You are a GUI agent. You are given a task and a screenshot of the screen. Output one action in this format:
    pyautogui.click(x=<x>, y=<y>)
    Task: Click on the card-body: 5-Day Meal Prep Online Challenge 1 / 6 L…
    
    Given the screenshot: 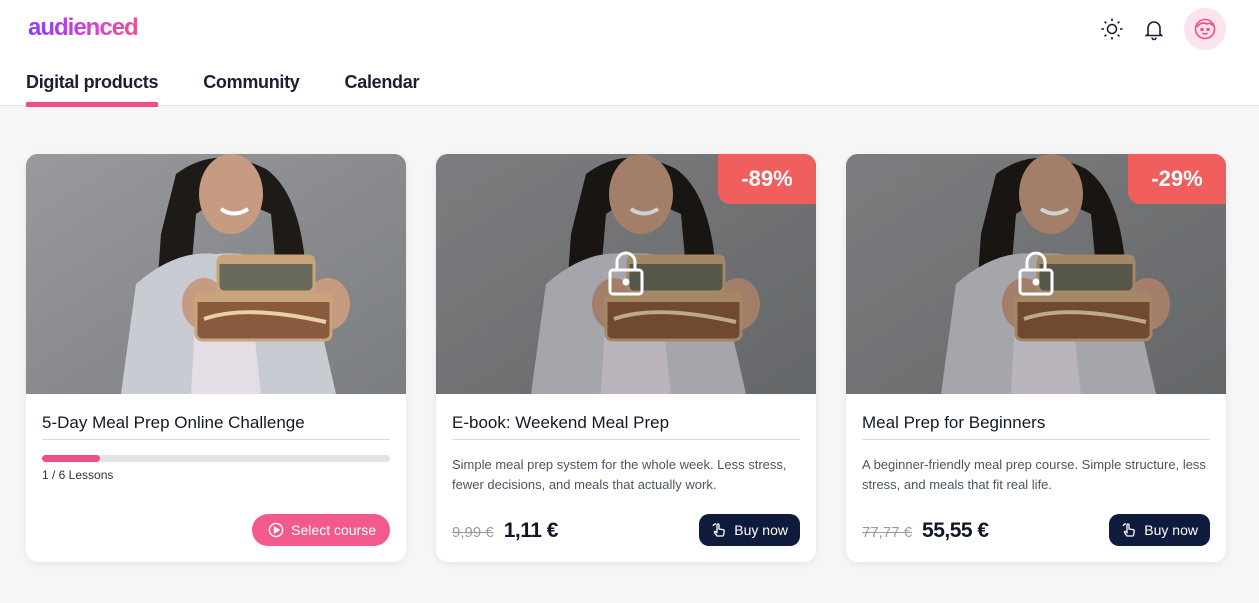 What is the action you would take?
    pyautogui.click(x=216, y=438)
    